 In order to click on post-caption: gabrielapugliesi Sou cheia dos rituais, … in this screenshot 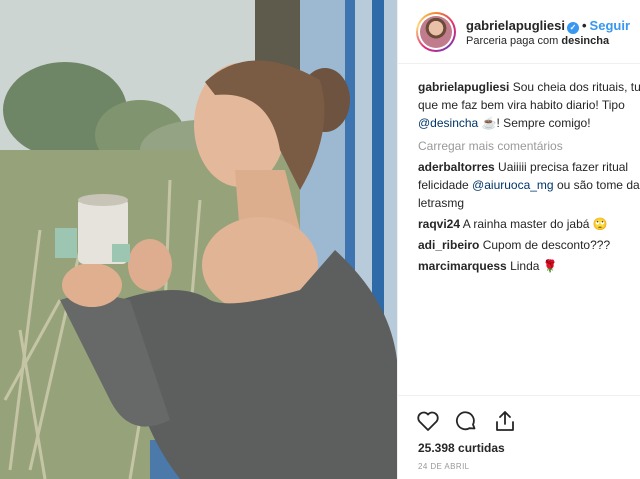, I will do `click(529, 105)`.